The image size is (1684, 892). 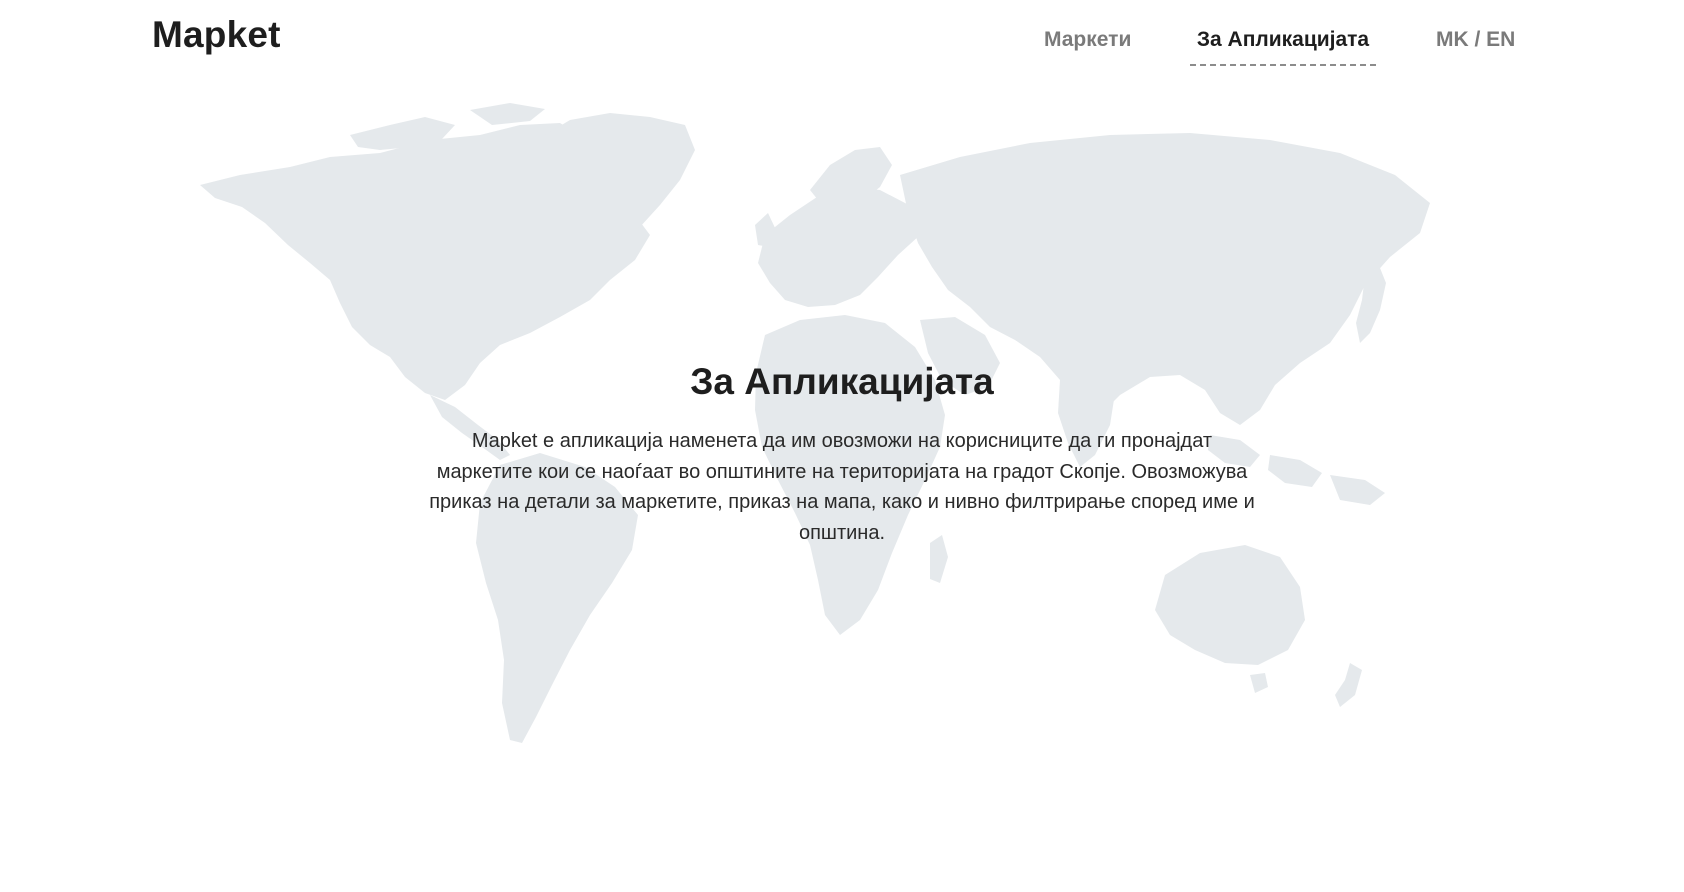 I want to click on map-australia, so click(x=1230, y=605).